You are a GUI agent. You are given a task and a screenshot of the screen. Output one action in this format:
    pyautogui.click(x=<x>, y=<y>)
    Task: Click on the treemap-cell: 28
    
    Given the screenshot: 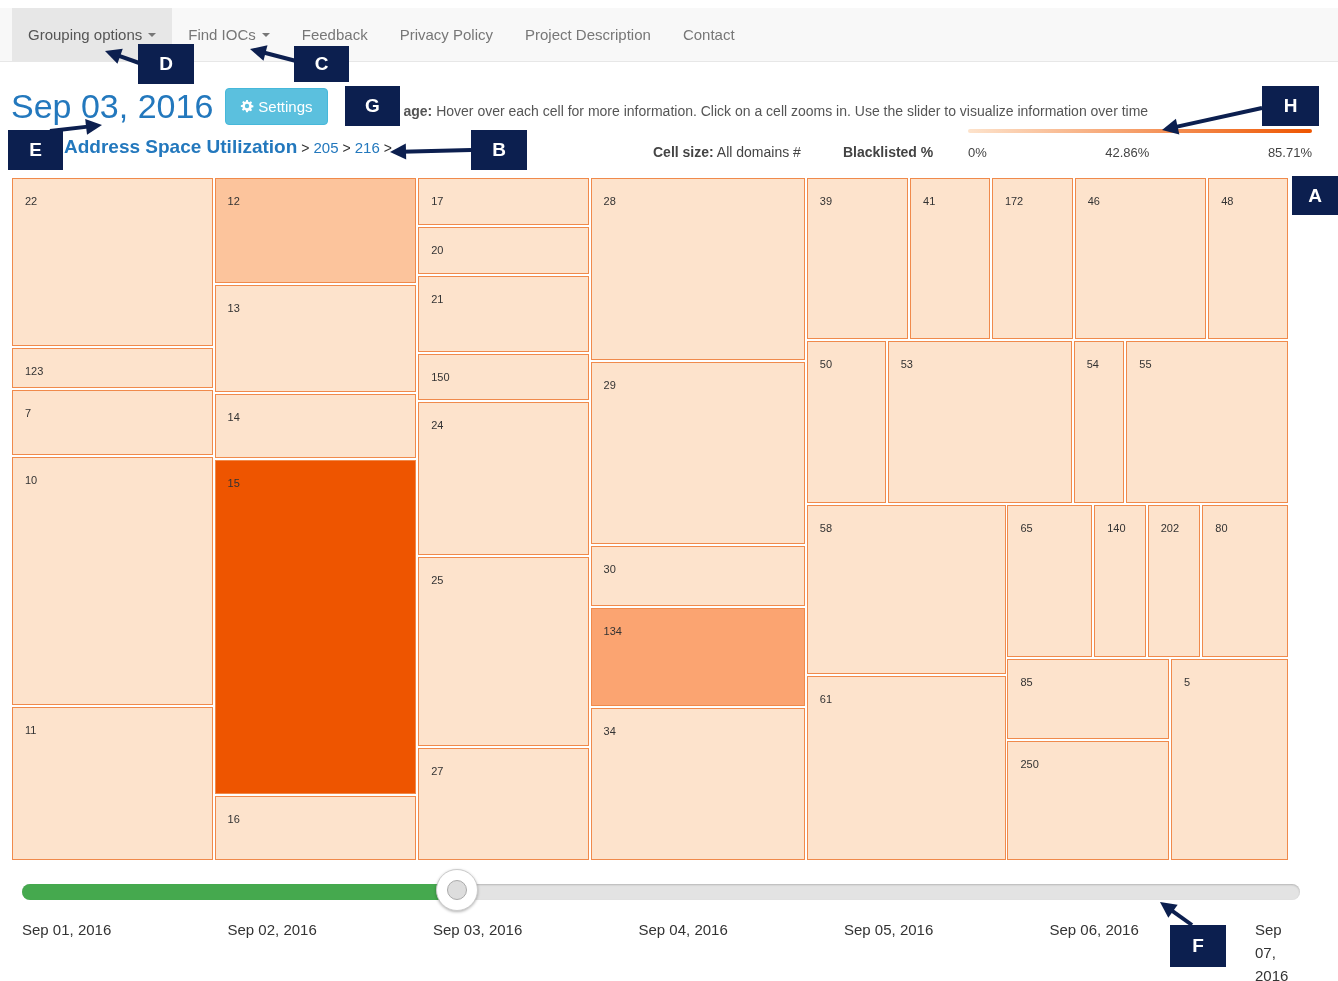 What is the action you would take?
    pyautogui.click(x=697, y=269)
    